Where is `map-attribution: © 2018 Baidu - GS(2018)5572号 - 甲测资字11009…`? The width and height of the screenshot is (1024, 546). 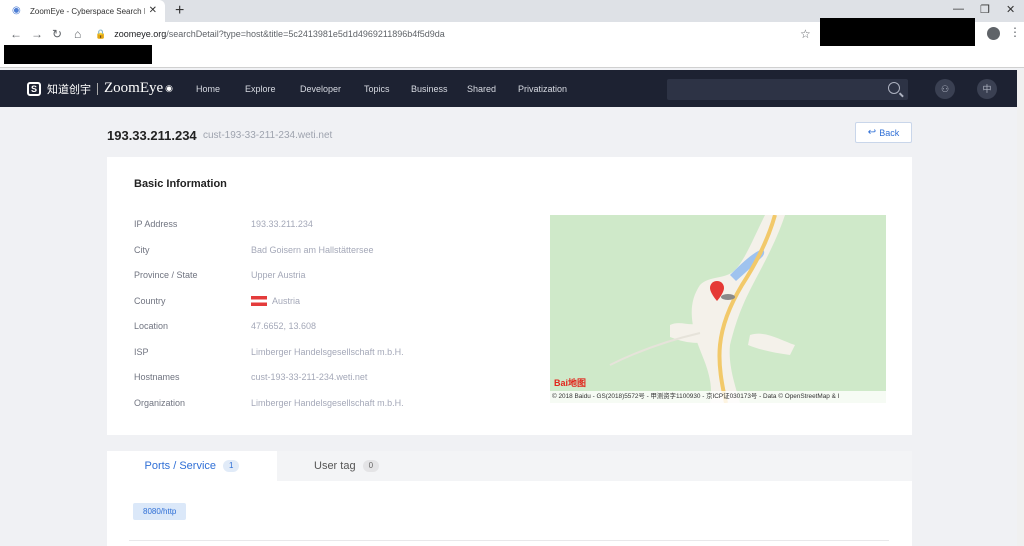
map-attribution: © 2018 Baidu - GS(2018)5572号 - 甲测资字11009… is located at coordinates (718, 397).